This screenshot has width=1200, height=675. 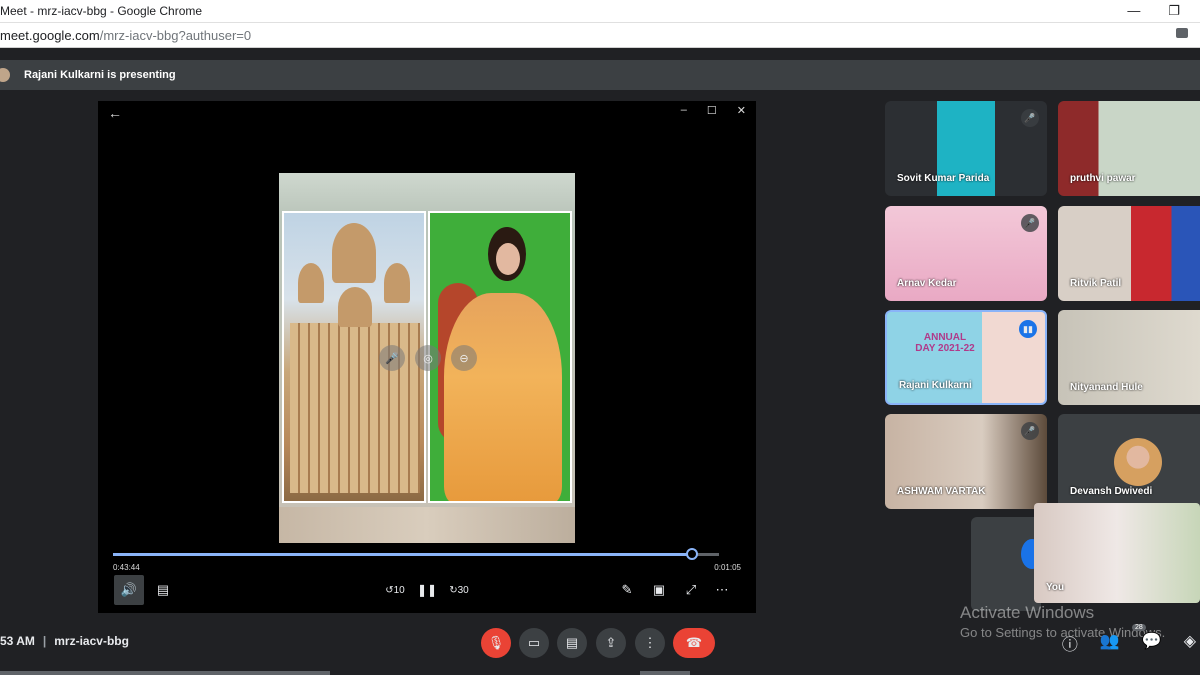 I want to click on present-button: ⇪, so click(x=611, y=643).